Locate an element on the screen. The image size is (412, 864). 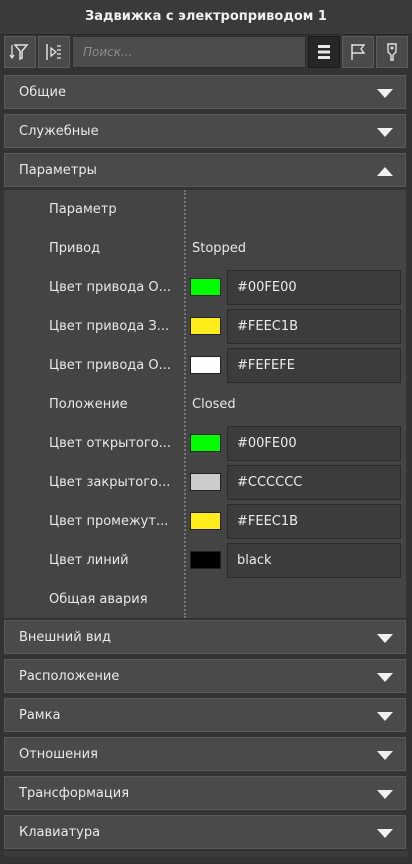
toolbar is located at coordinates (206, 53).